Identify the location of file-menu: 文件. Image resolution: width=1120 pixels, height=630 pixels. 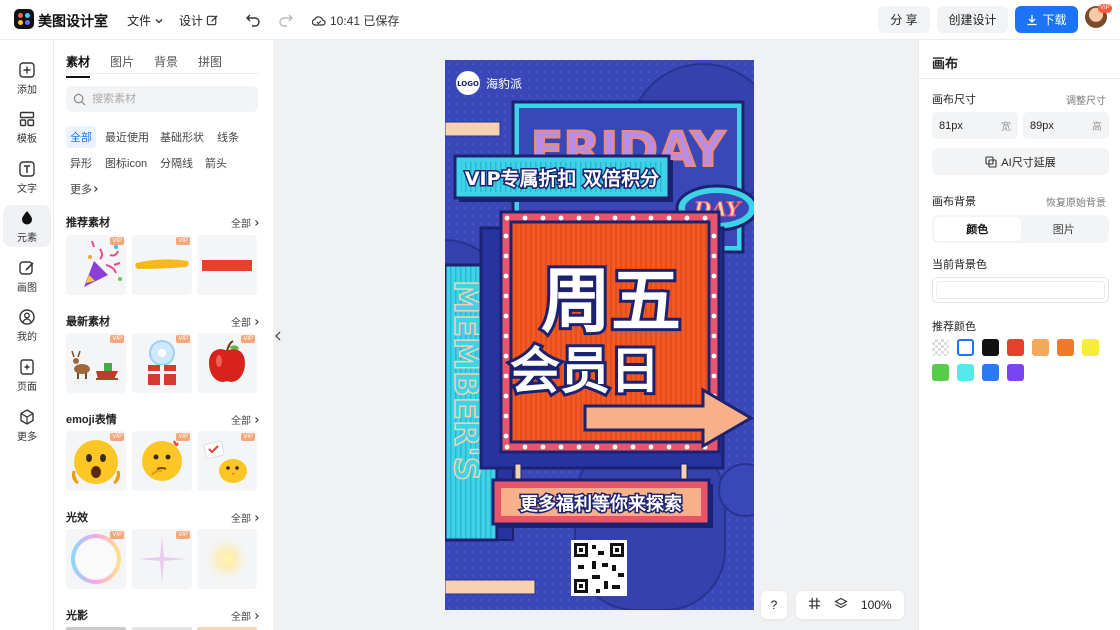
(145, 20).